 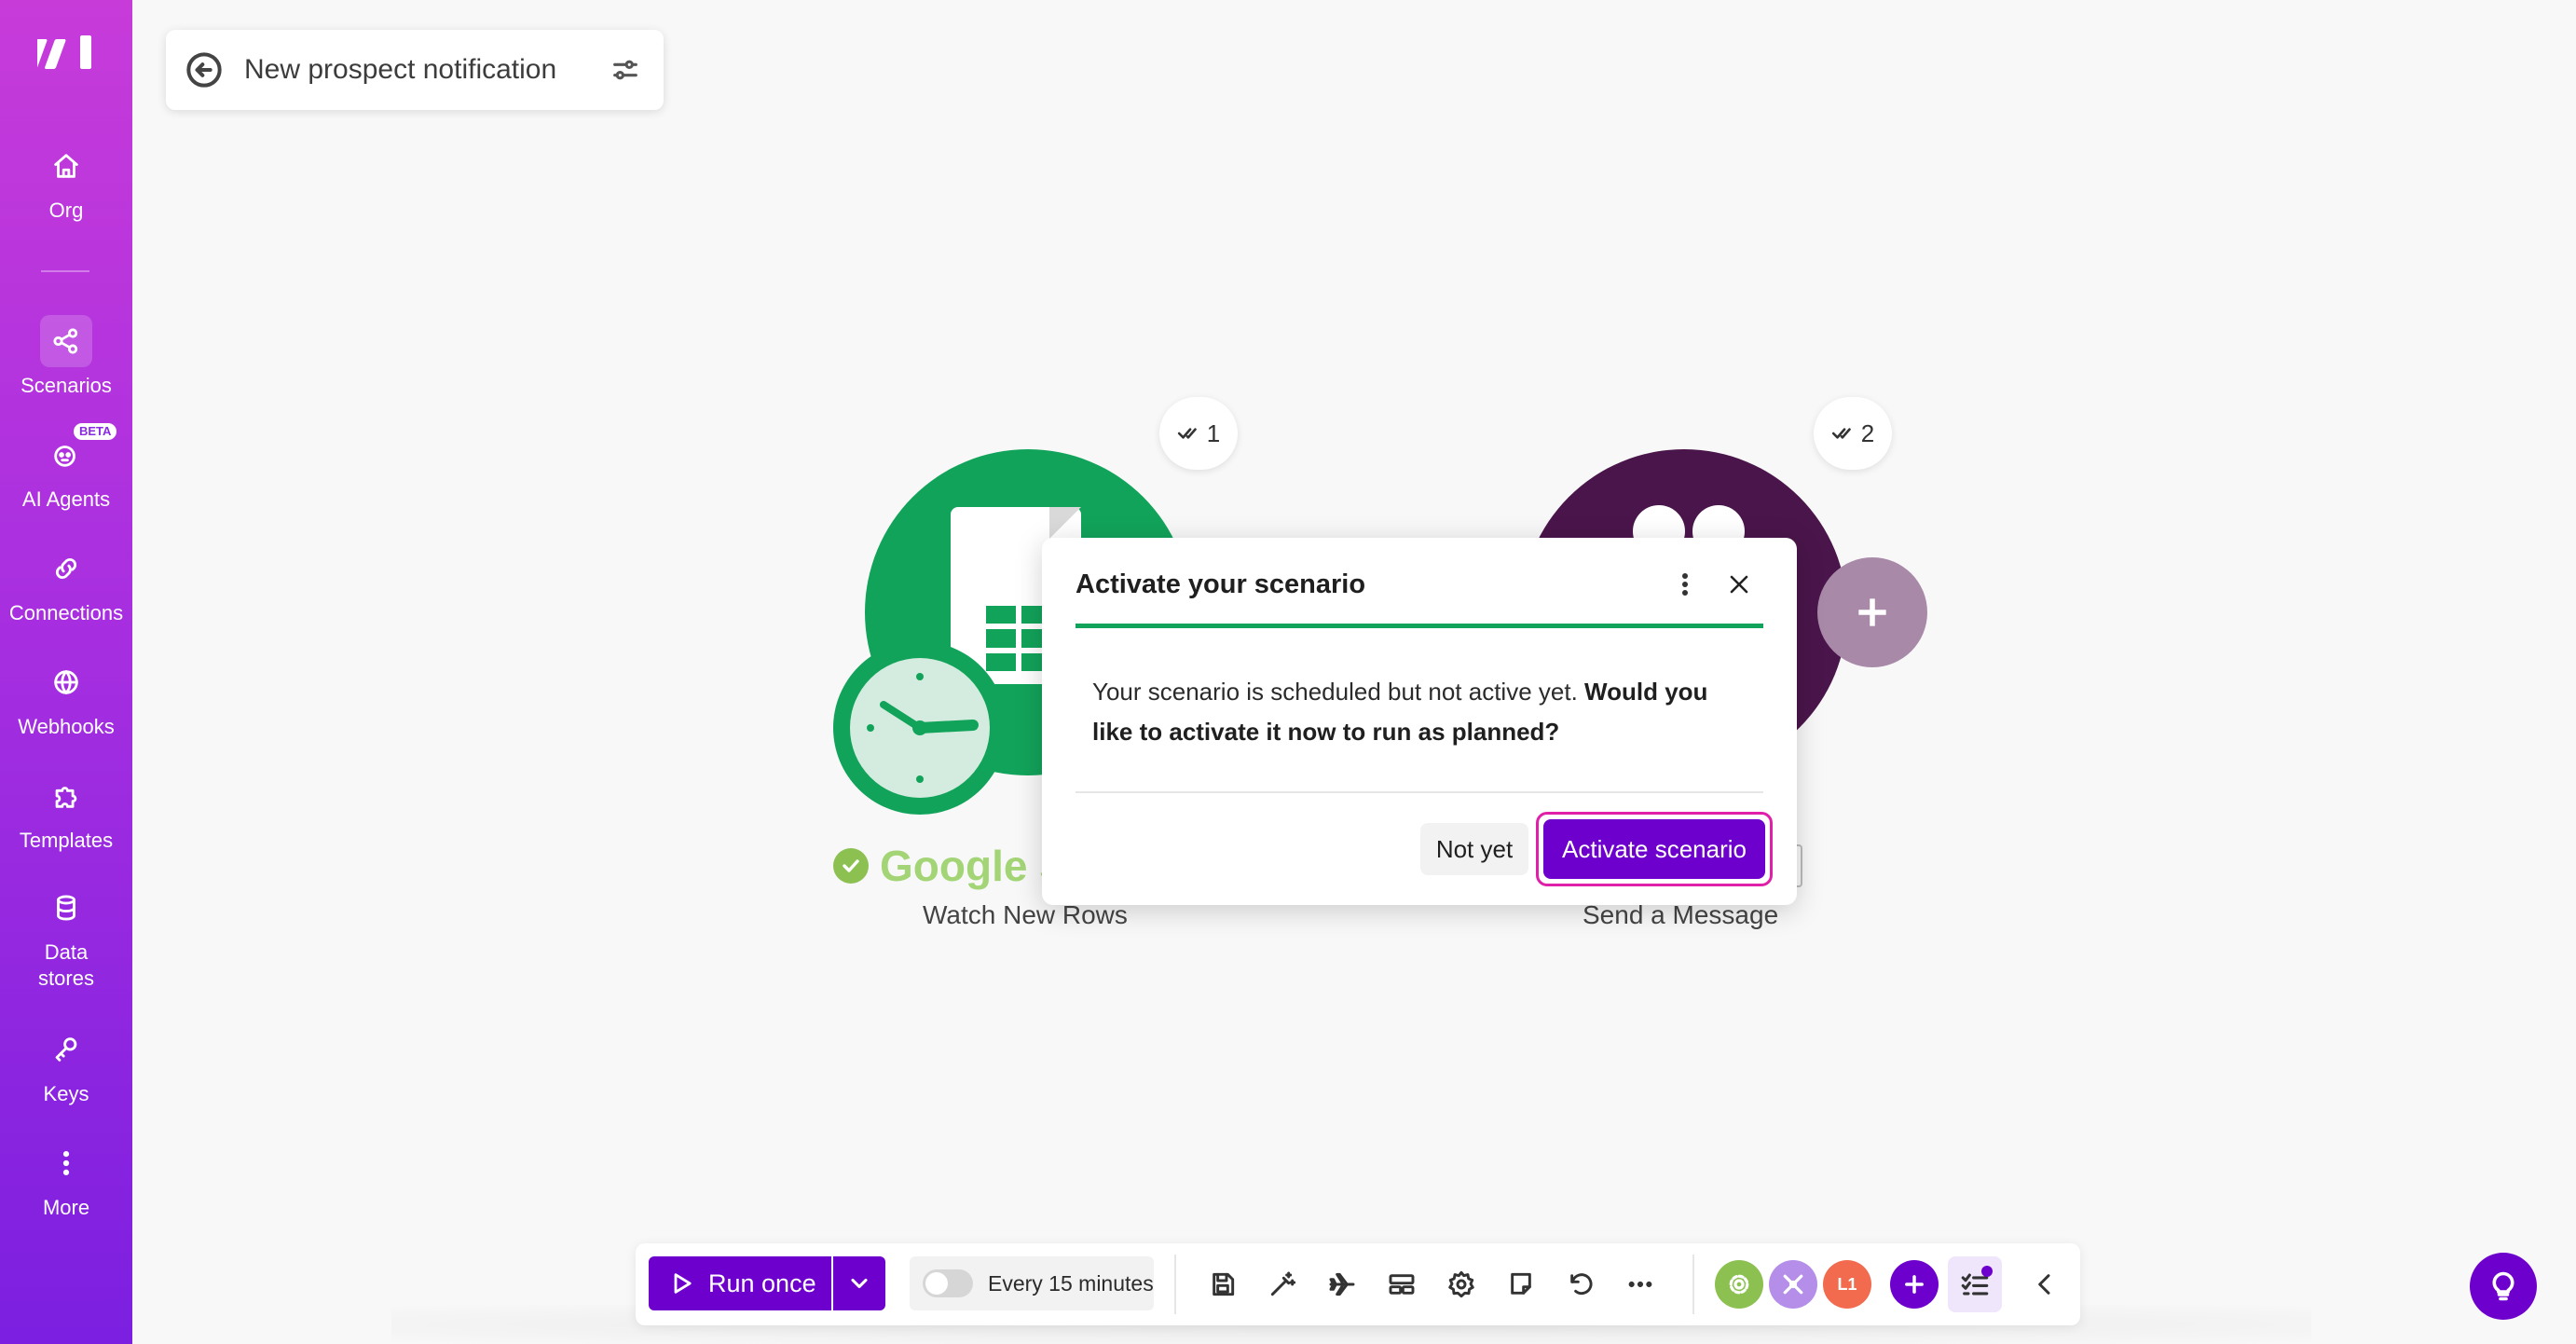 I want to click on sidebar-item-scenarios: Scenarios, so click(x=66, y=357).